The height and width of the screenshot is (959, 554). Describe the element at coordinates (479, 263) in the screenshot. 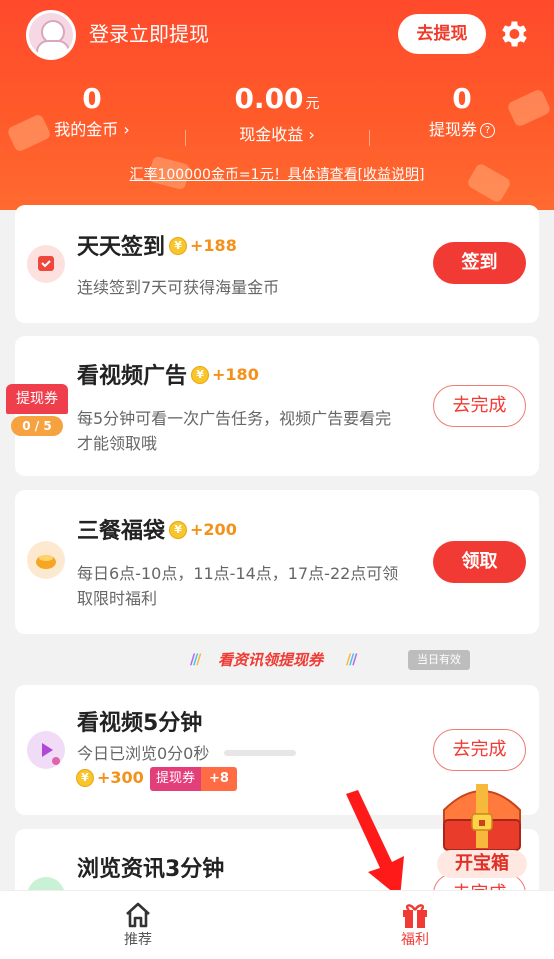

I see `checkin-button: 签到` at that location.